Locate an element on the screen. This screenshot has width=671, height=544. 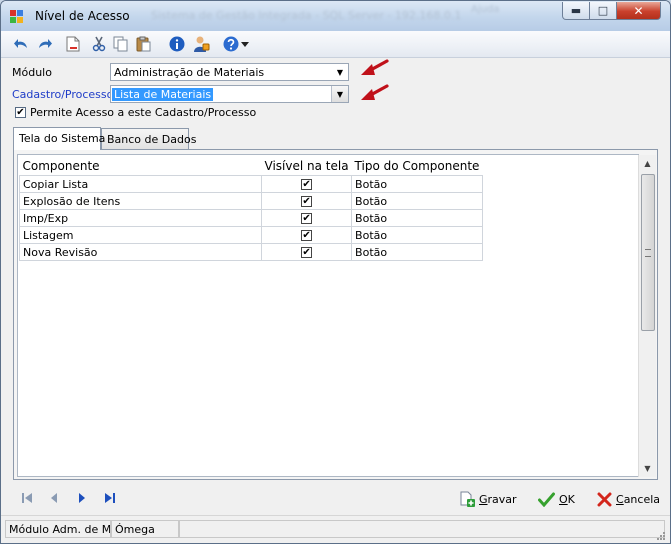
cadastro-processo-select: Lista de Materiais ▼ is located at coordinates (229, 94).